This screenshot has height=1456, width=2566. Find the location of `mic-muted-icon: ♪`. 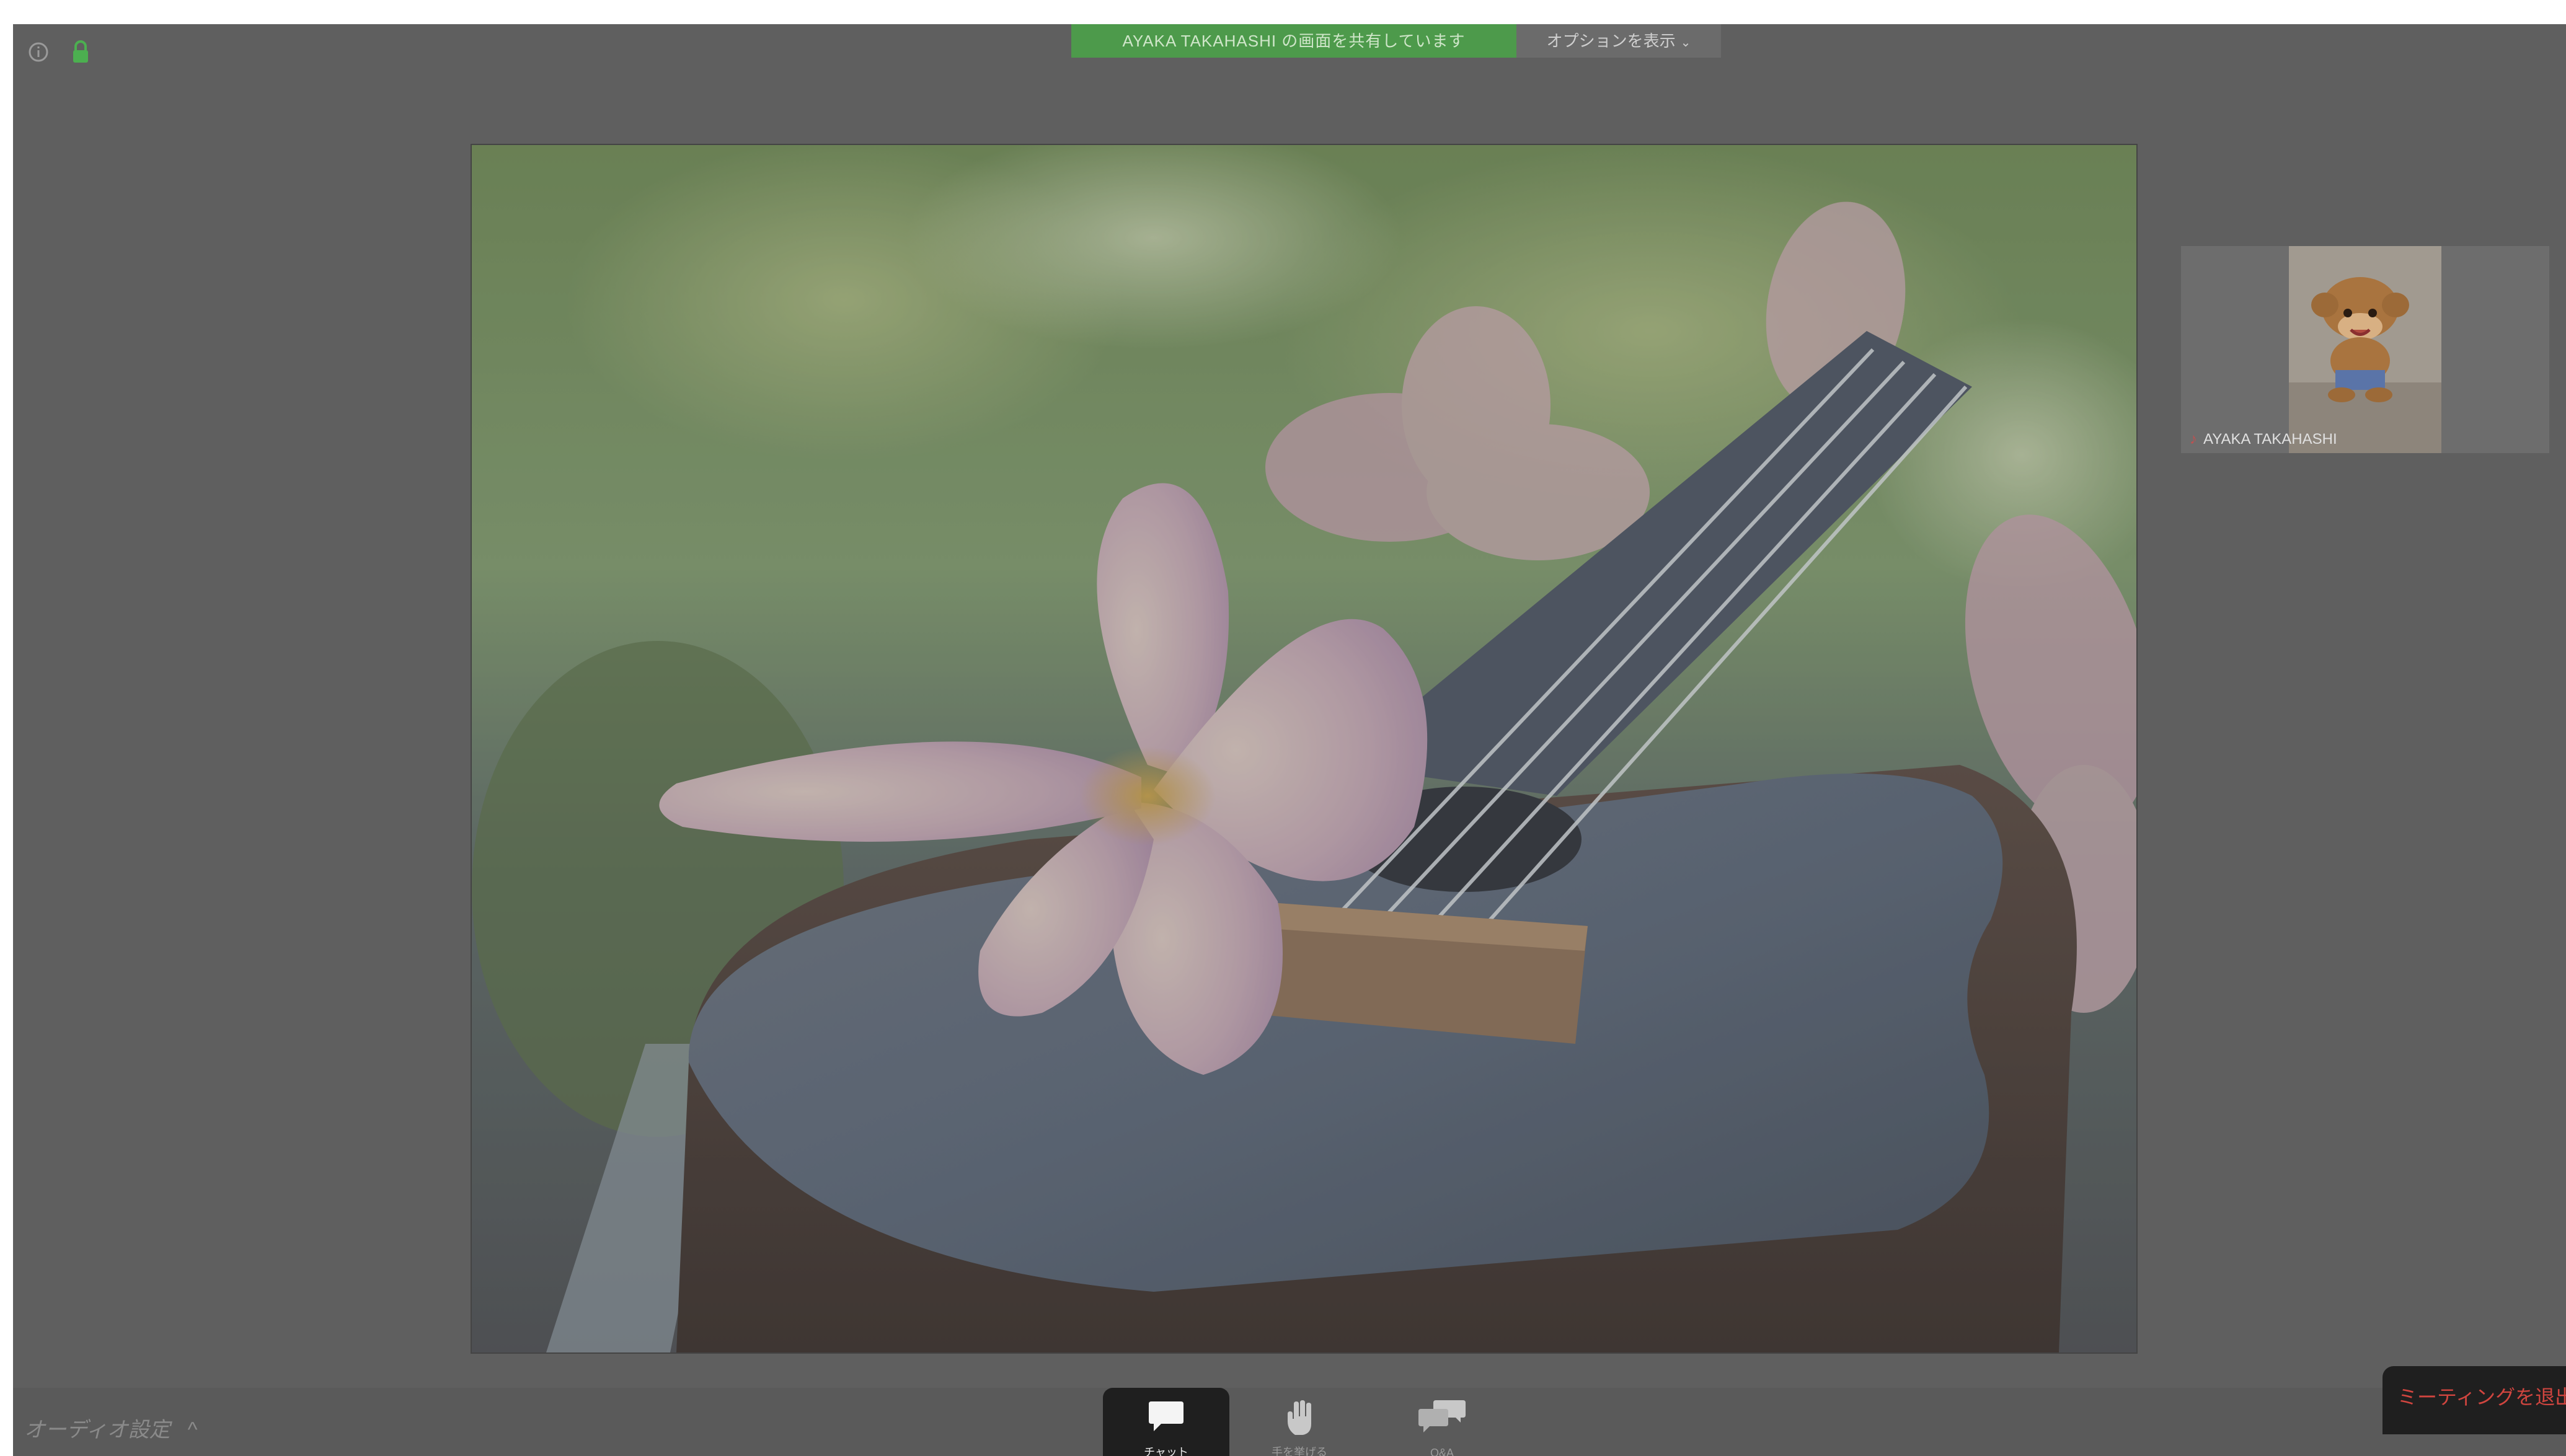

mic-muted-icon: ♪ is located at coordinates (2193, 439).